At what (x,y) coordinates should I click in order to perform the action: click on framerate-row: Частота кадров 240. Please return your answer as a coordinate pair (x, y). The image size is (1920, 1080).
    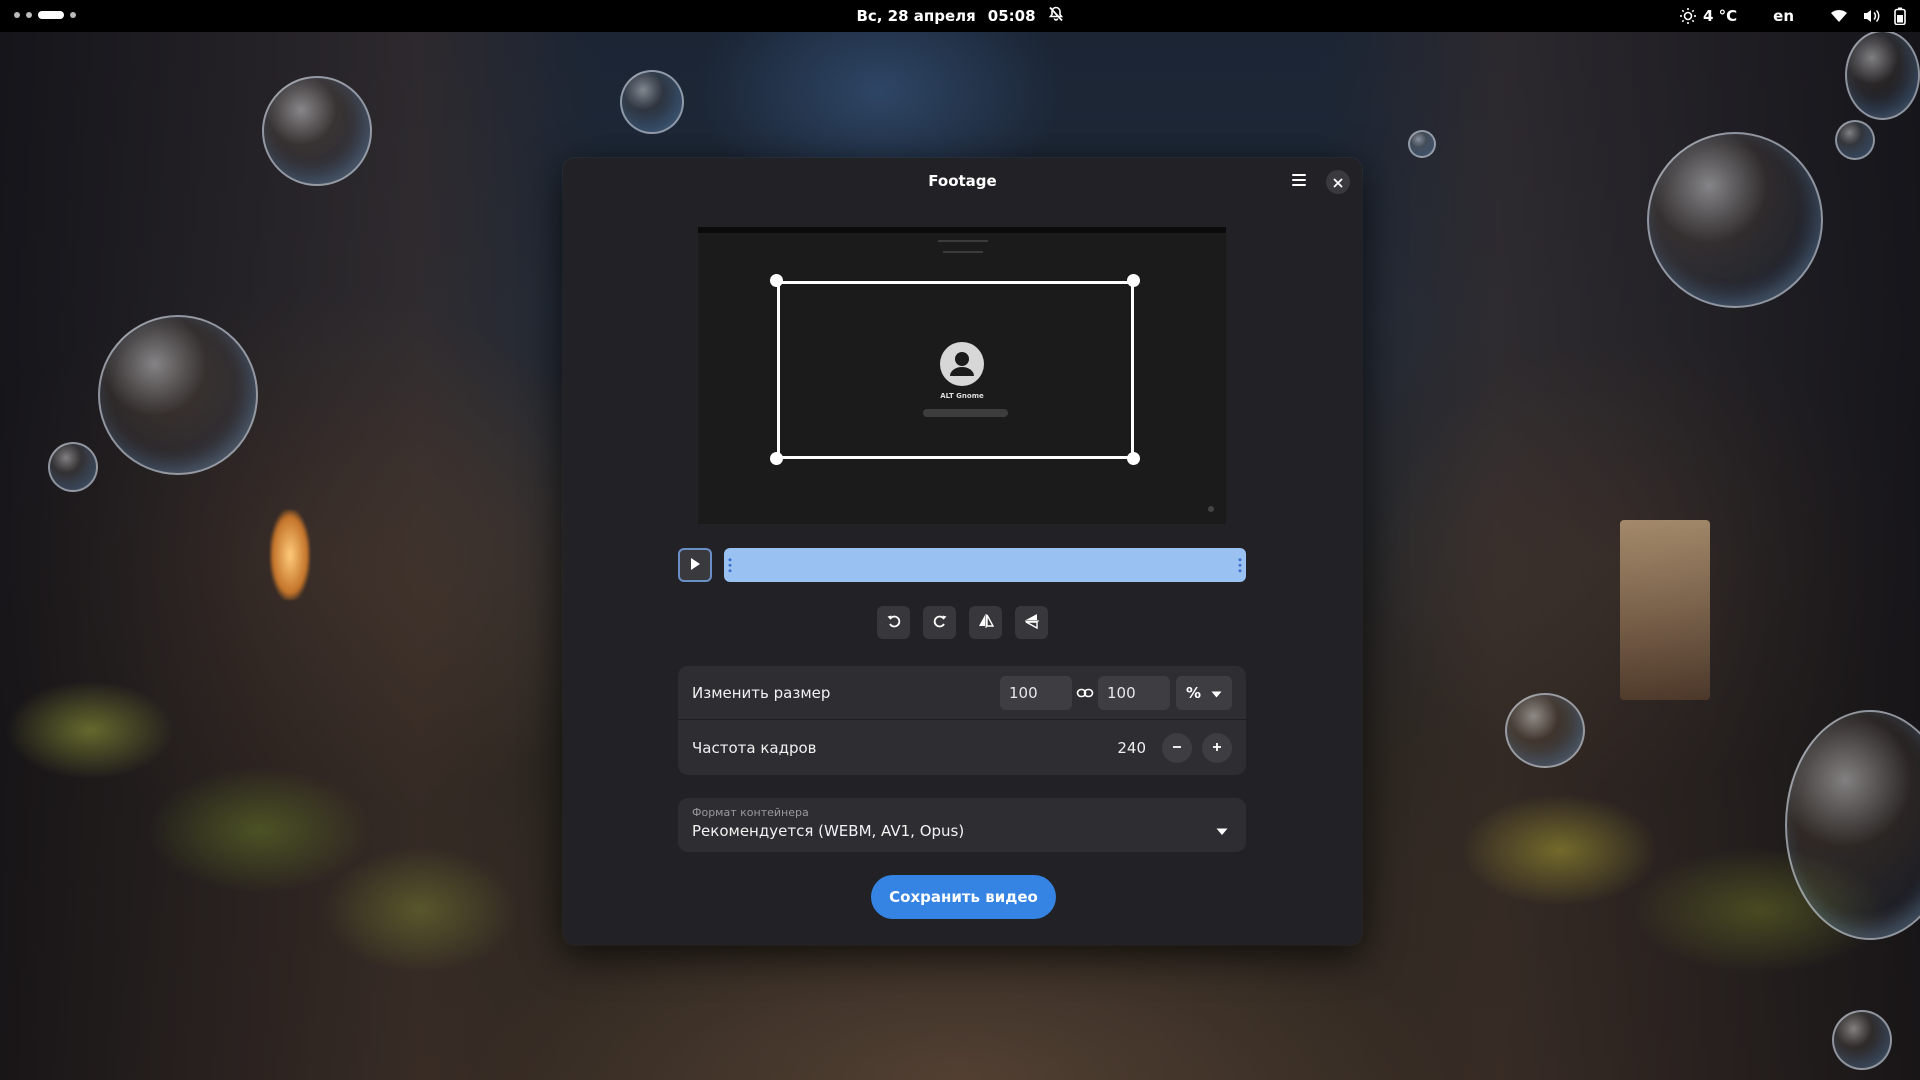
    Looking at the image, I should click on (962, 748).